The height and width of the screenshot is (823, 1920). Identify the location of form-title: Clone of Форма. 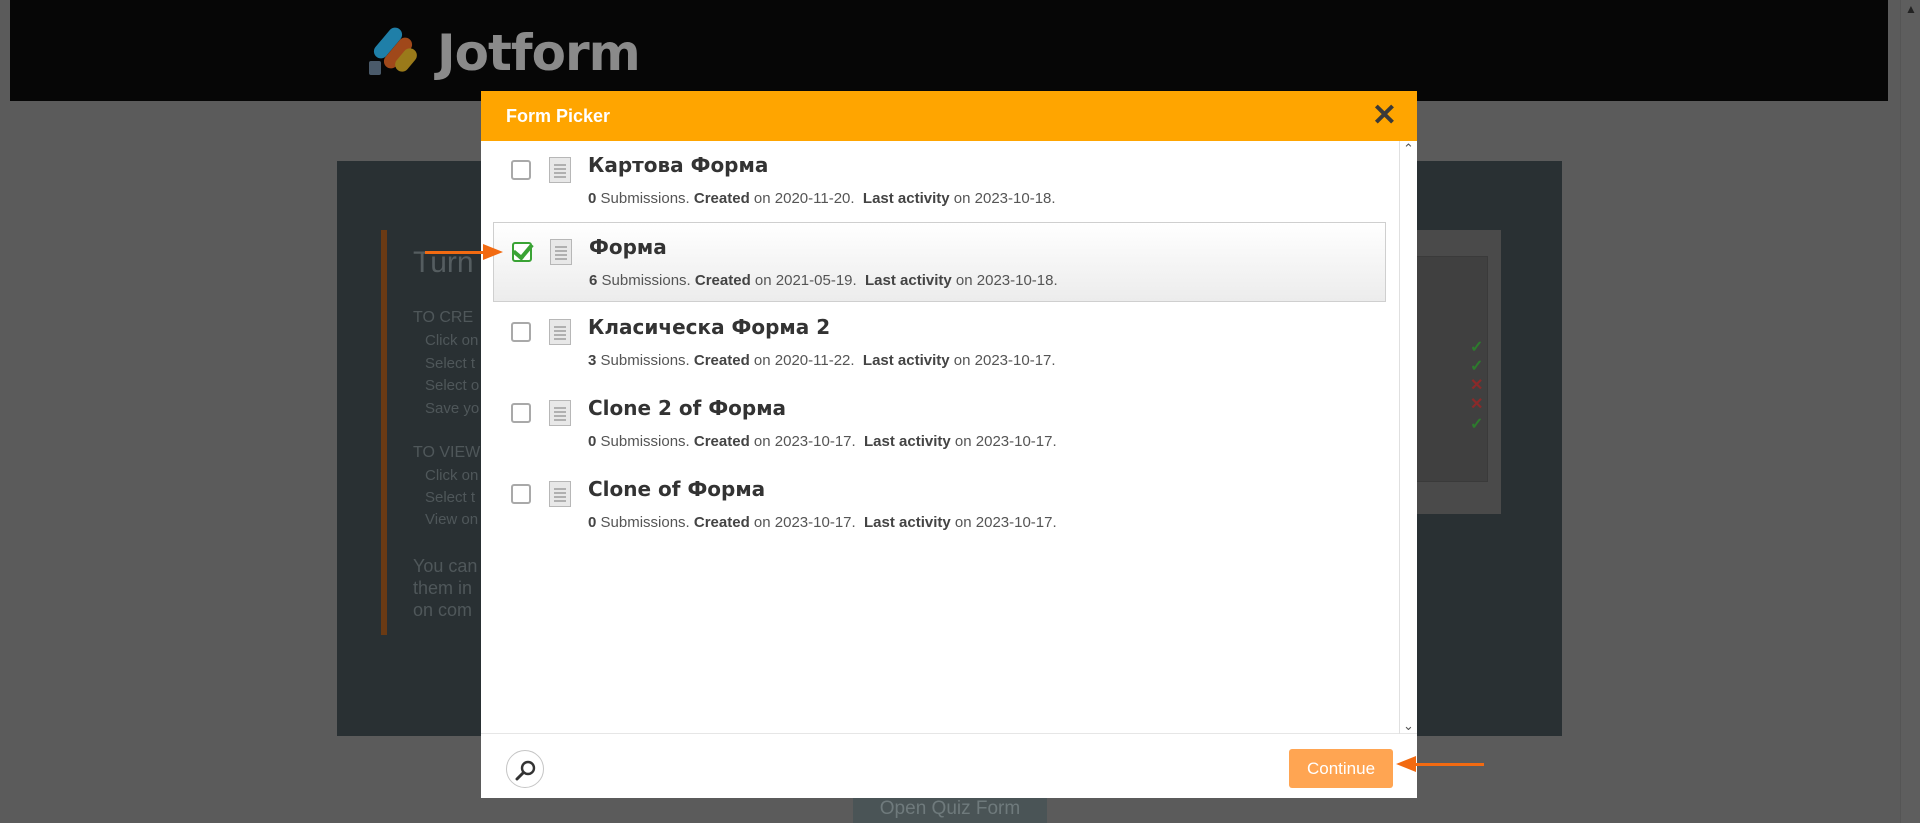
(677, 489).